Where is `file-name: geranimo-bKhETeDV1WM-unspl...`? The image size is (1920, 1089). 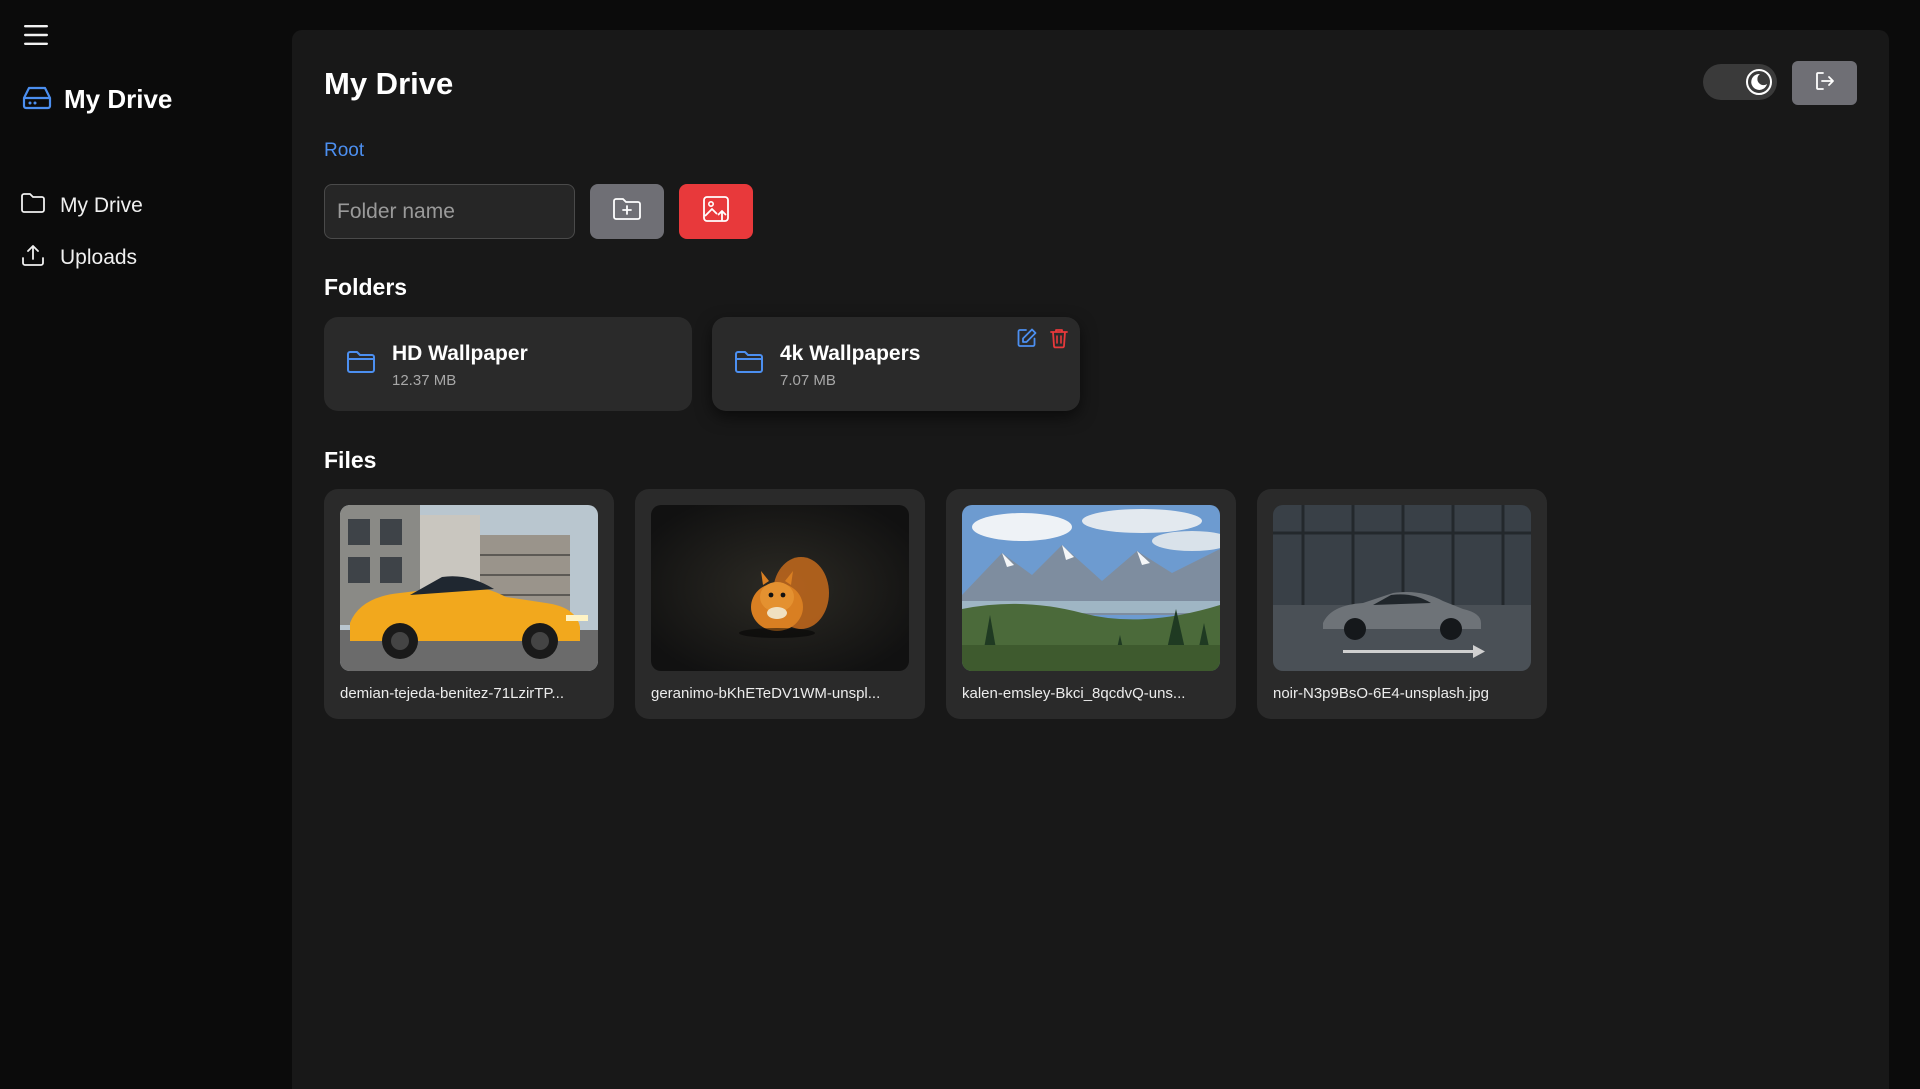
file-name: geranimo-bKhETeDV1WM-unspl... is located at coordinates (766, 693).